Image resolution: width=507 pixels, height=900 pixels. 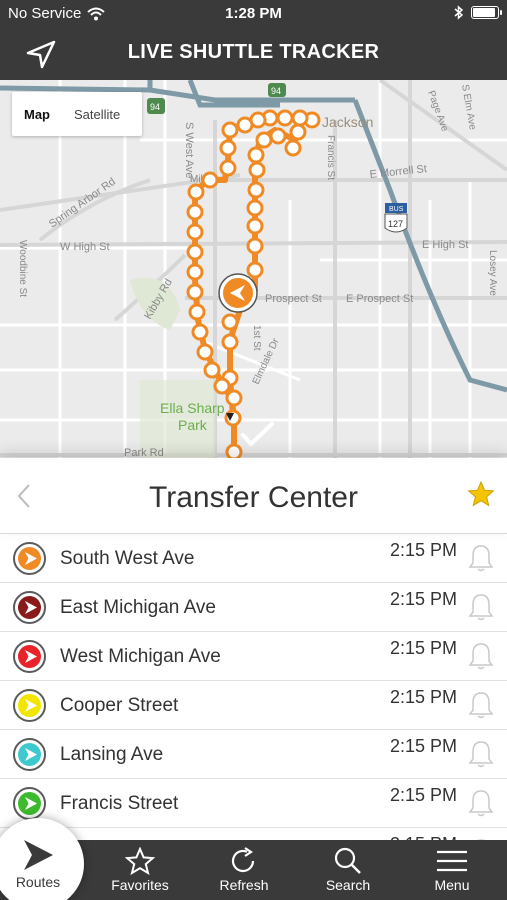 I want to click on map-option: Map, so click(x=37, y=114).